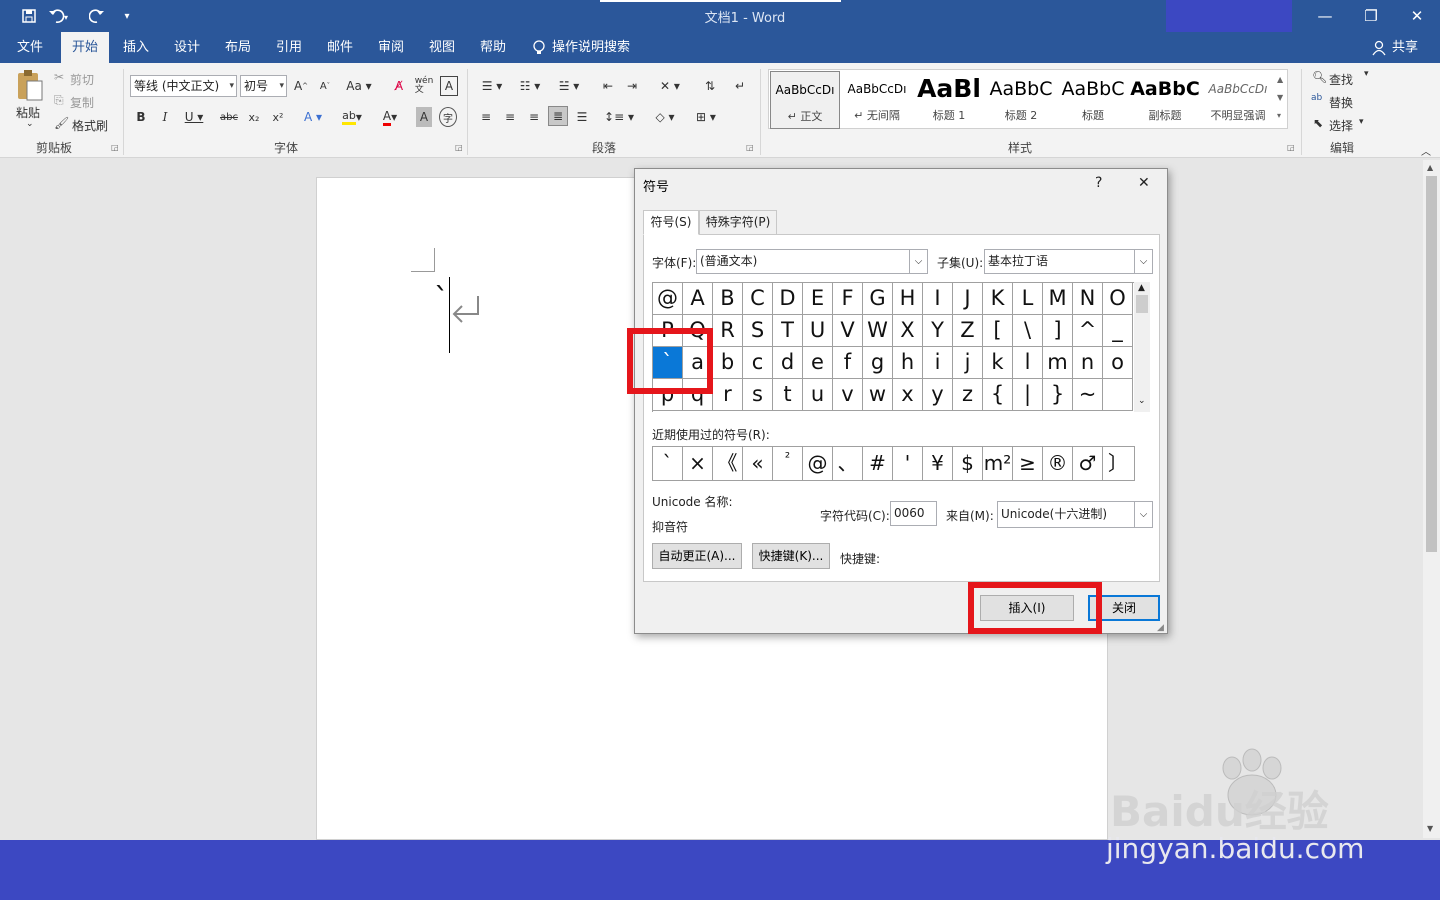 This screenshot has height=900, width=1440. I want to click on decrease-indent-icon: ⇤, so click(608, 86).